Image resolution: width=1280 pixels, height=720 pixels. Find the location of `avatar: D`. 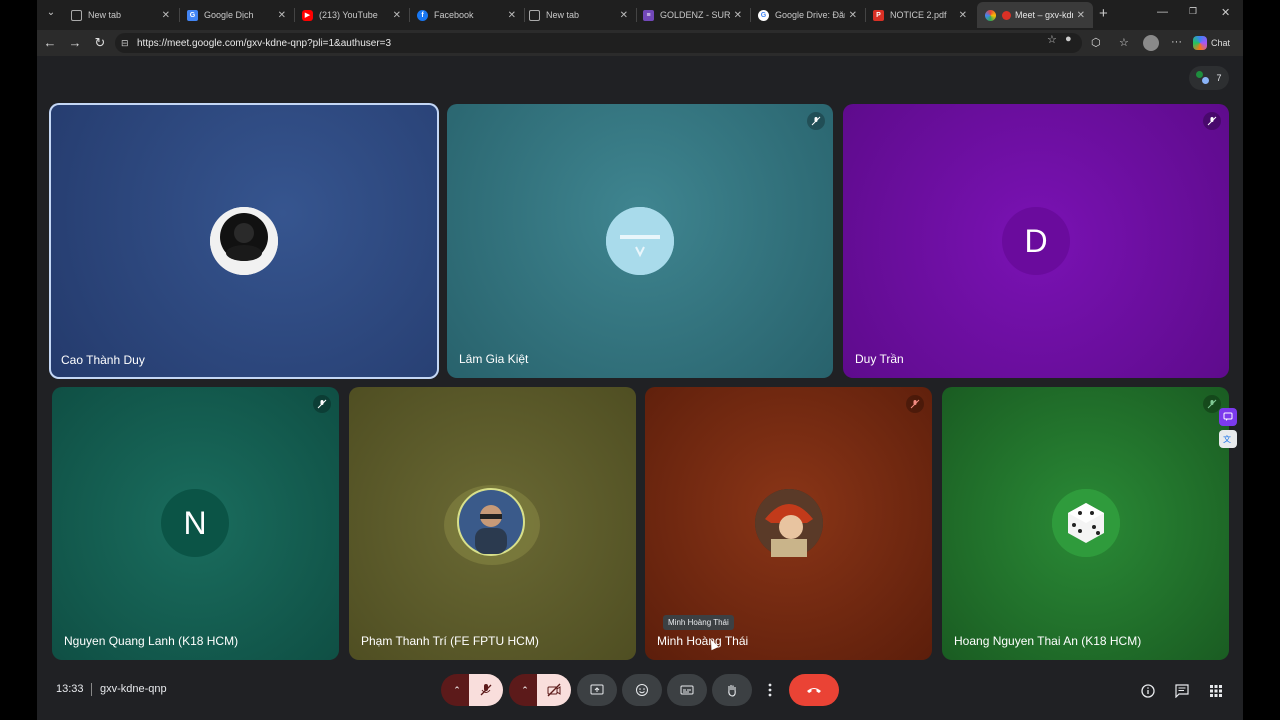

avatar: D is located at coordinates (1036, 241).